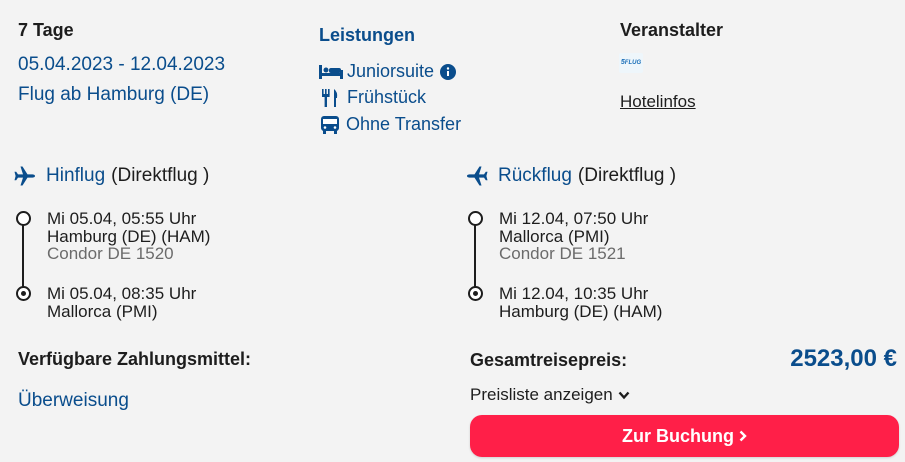 The image size is (905, 462). Describe the element at coordinates (658, 102) in the screenshot. I see `hotel-info-link: Hotelinfos` at that location.